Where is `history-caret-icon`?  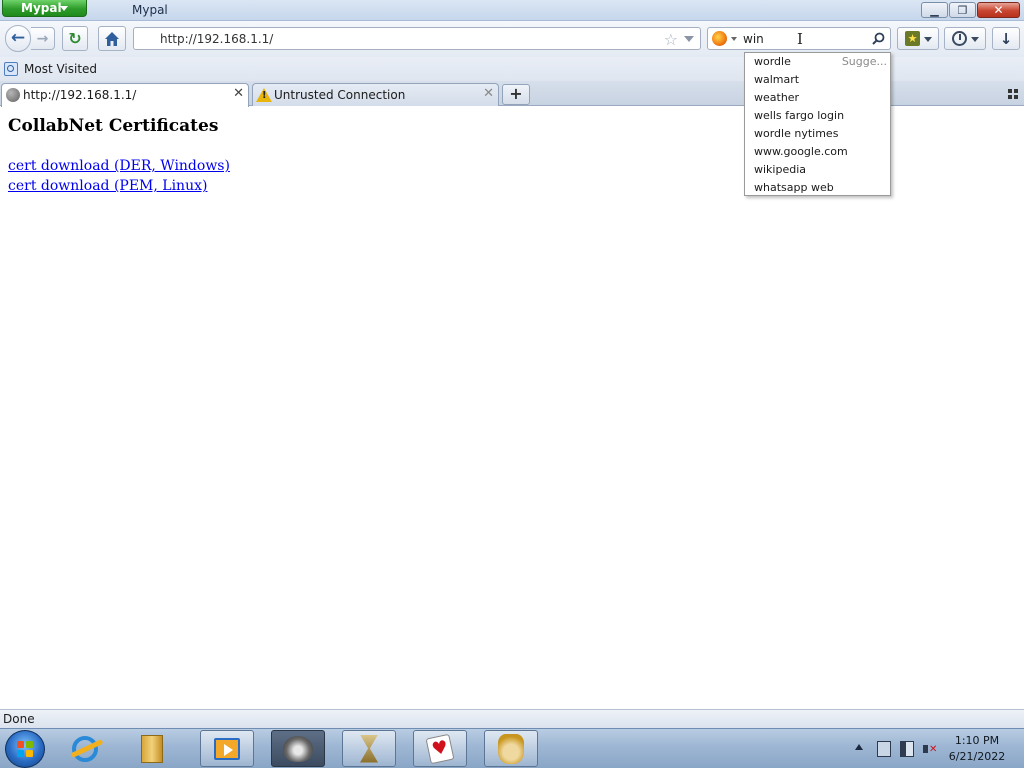
history-caret-icon is located at coordinates (975, 39).